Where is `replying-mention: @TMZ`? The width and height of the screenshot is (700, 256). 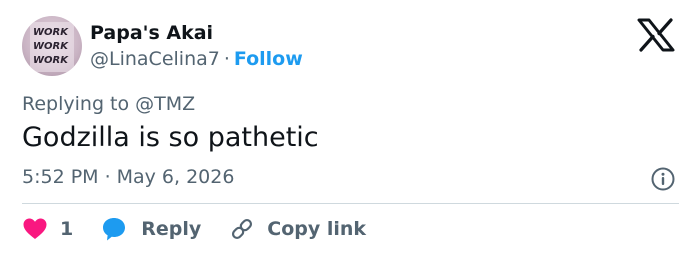
replying-mention: @TMZ is located at coordinates (165, 104).